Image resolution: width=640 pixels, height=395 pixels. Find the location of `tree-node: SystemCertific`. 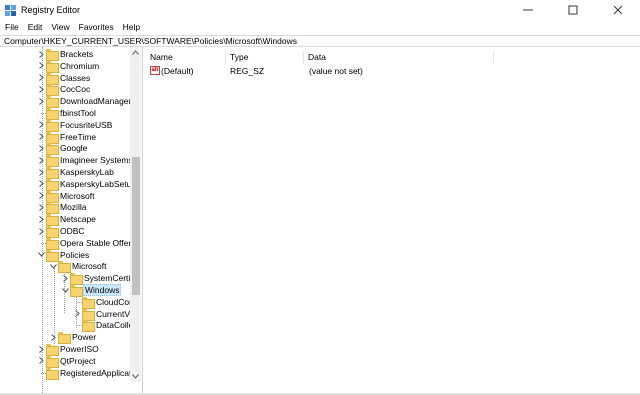

tree-node: SystemCertific is located at coordinates (72, 279).